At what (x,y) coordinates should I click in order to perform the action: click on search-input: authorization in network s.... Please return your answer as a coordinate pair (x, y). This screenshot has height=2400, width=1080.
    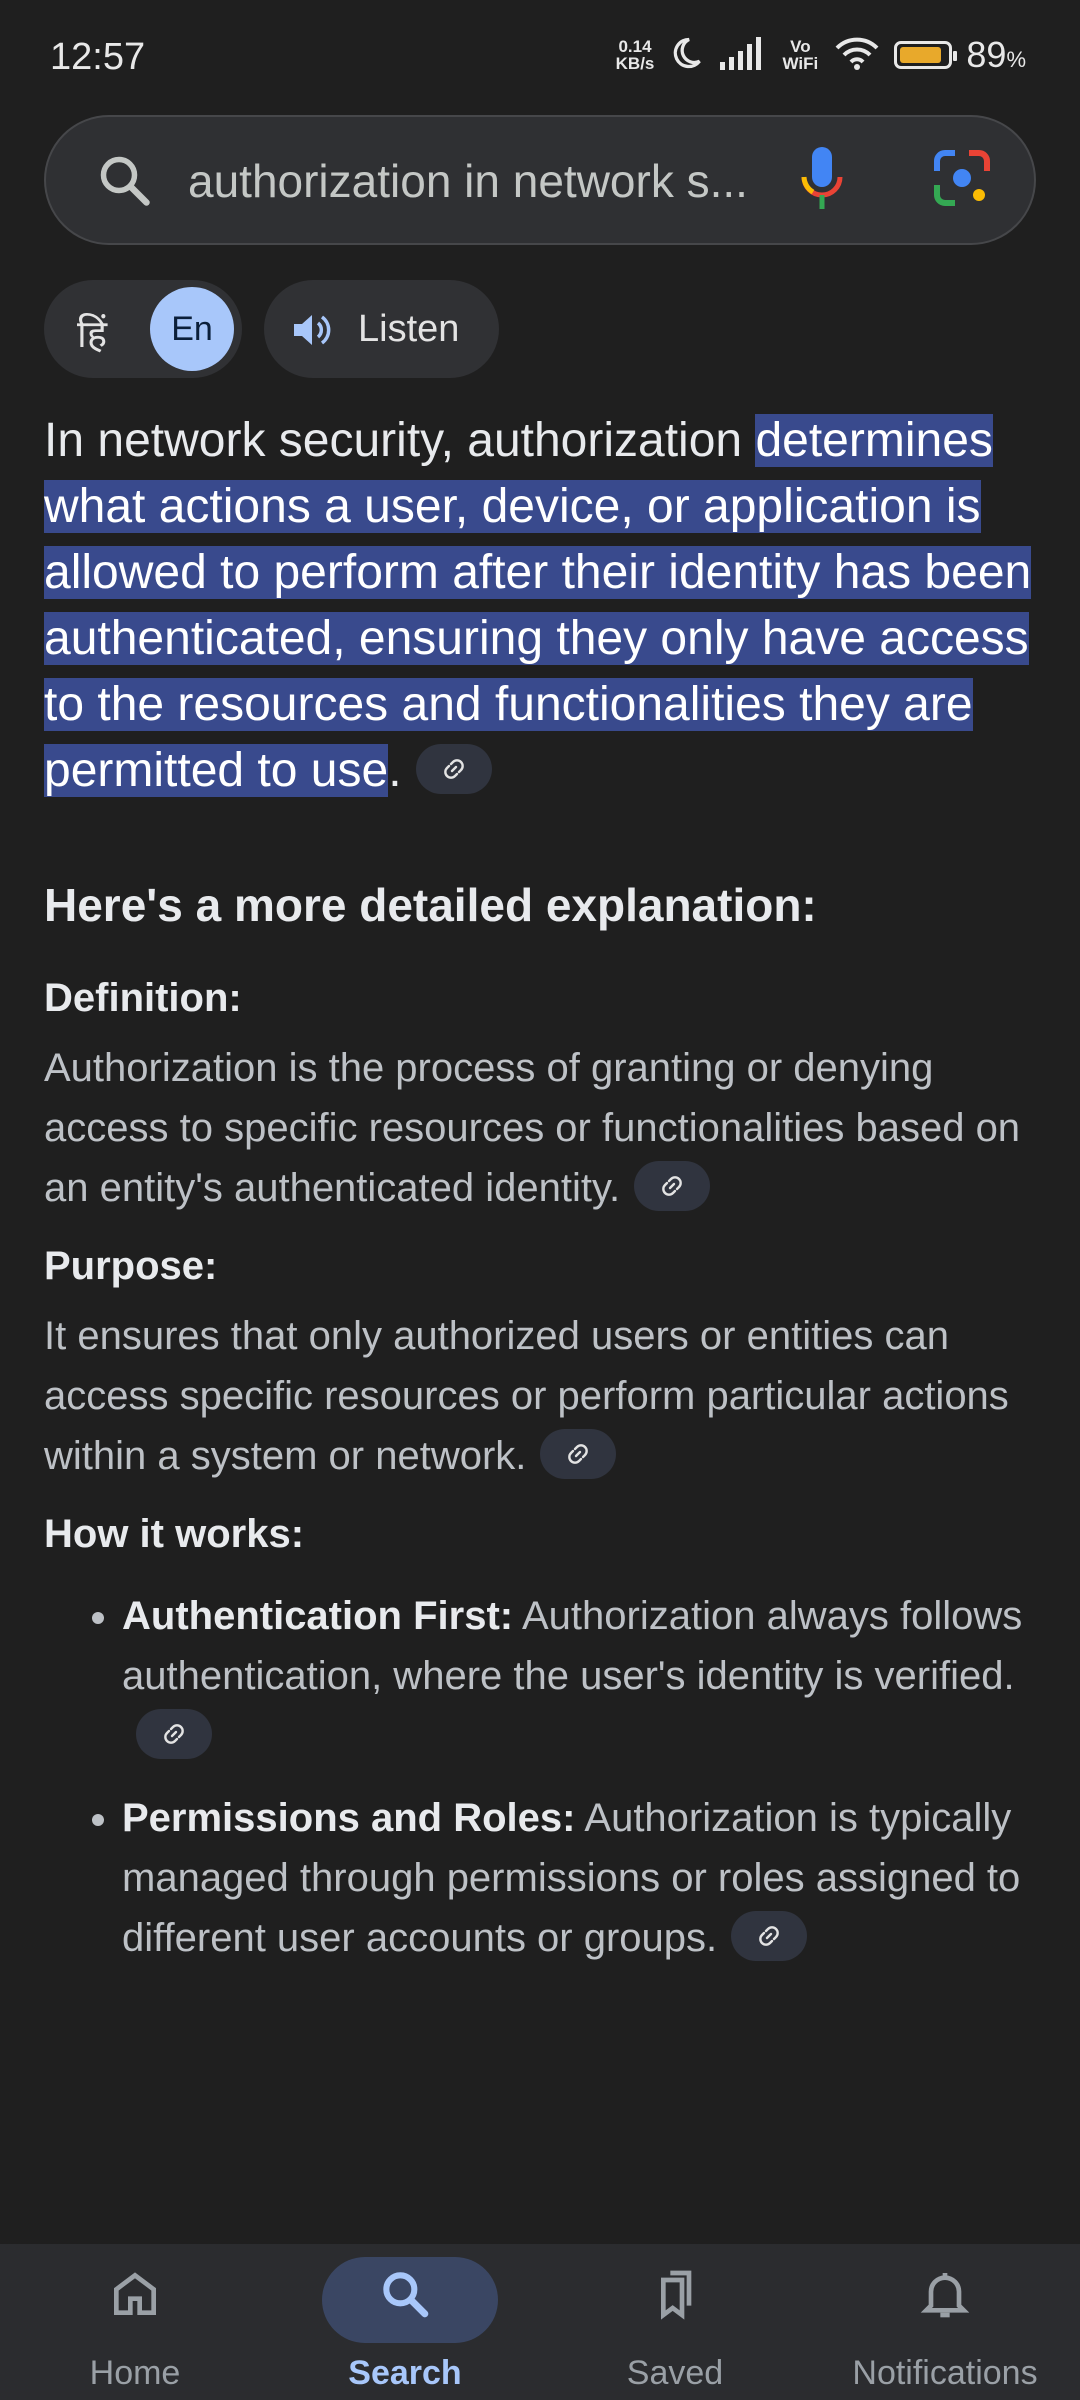
    Looking at the image, I should click on (468, 181).